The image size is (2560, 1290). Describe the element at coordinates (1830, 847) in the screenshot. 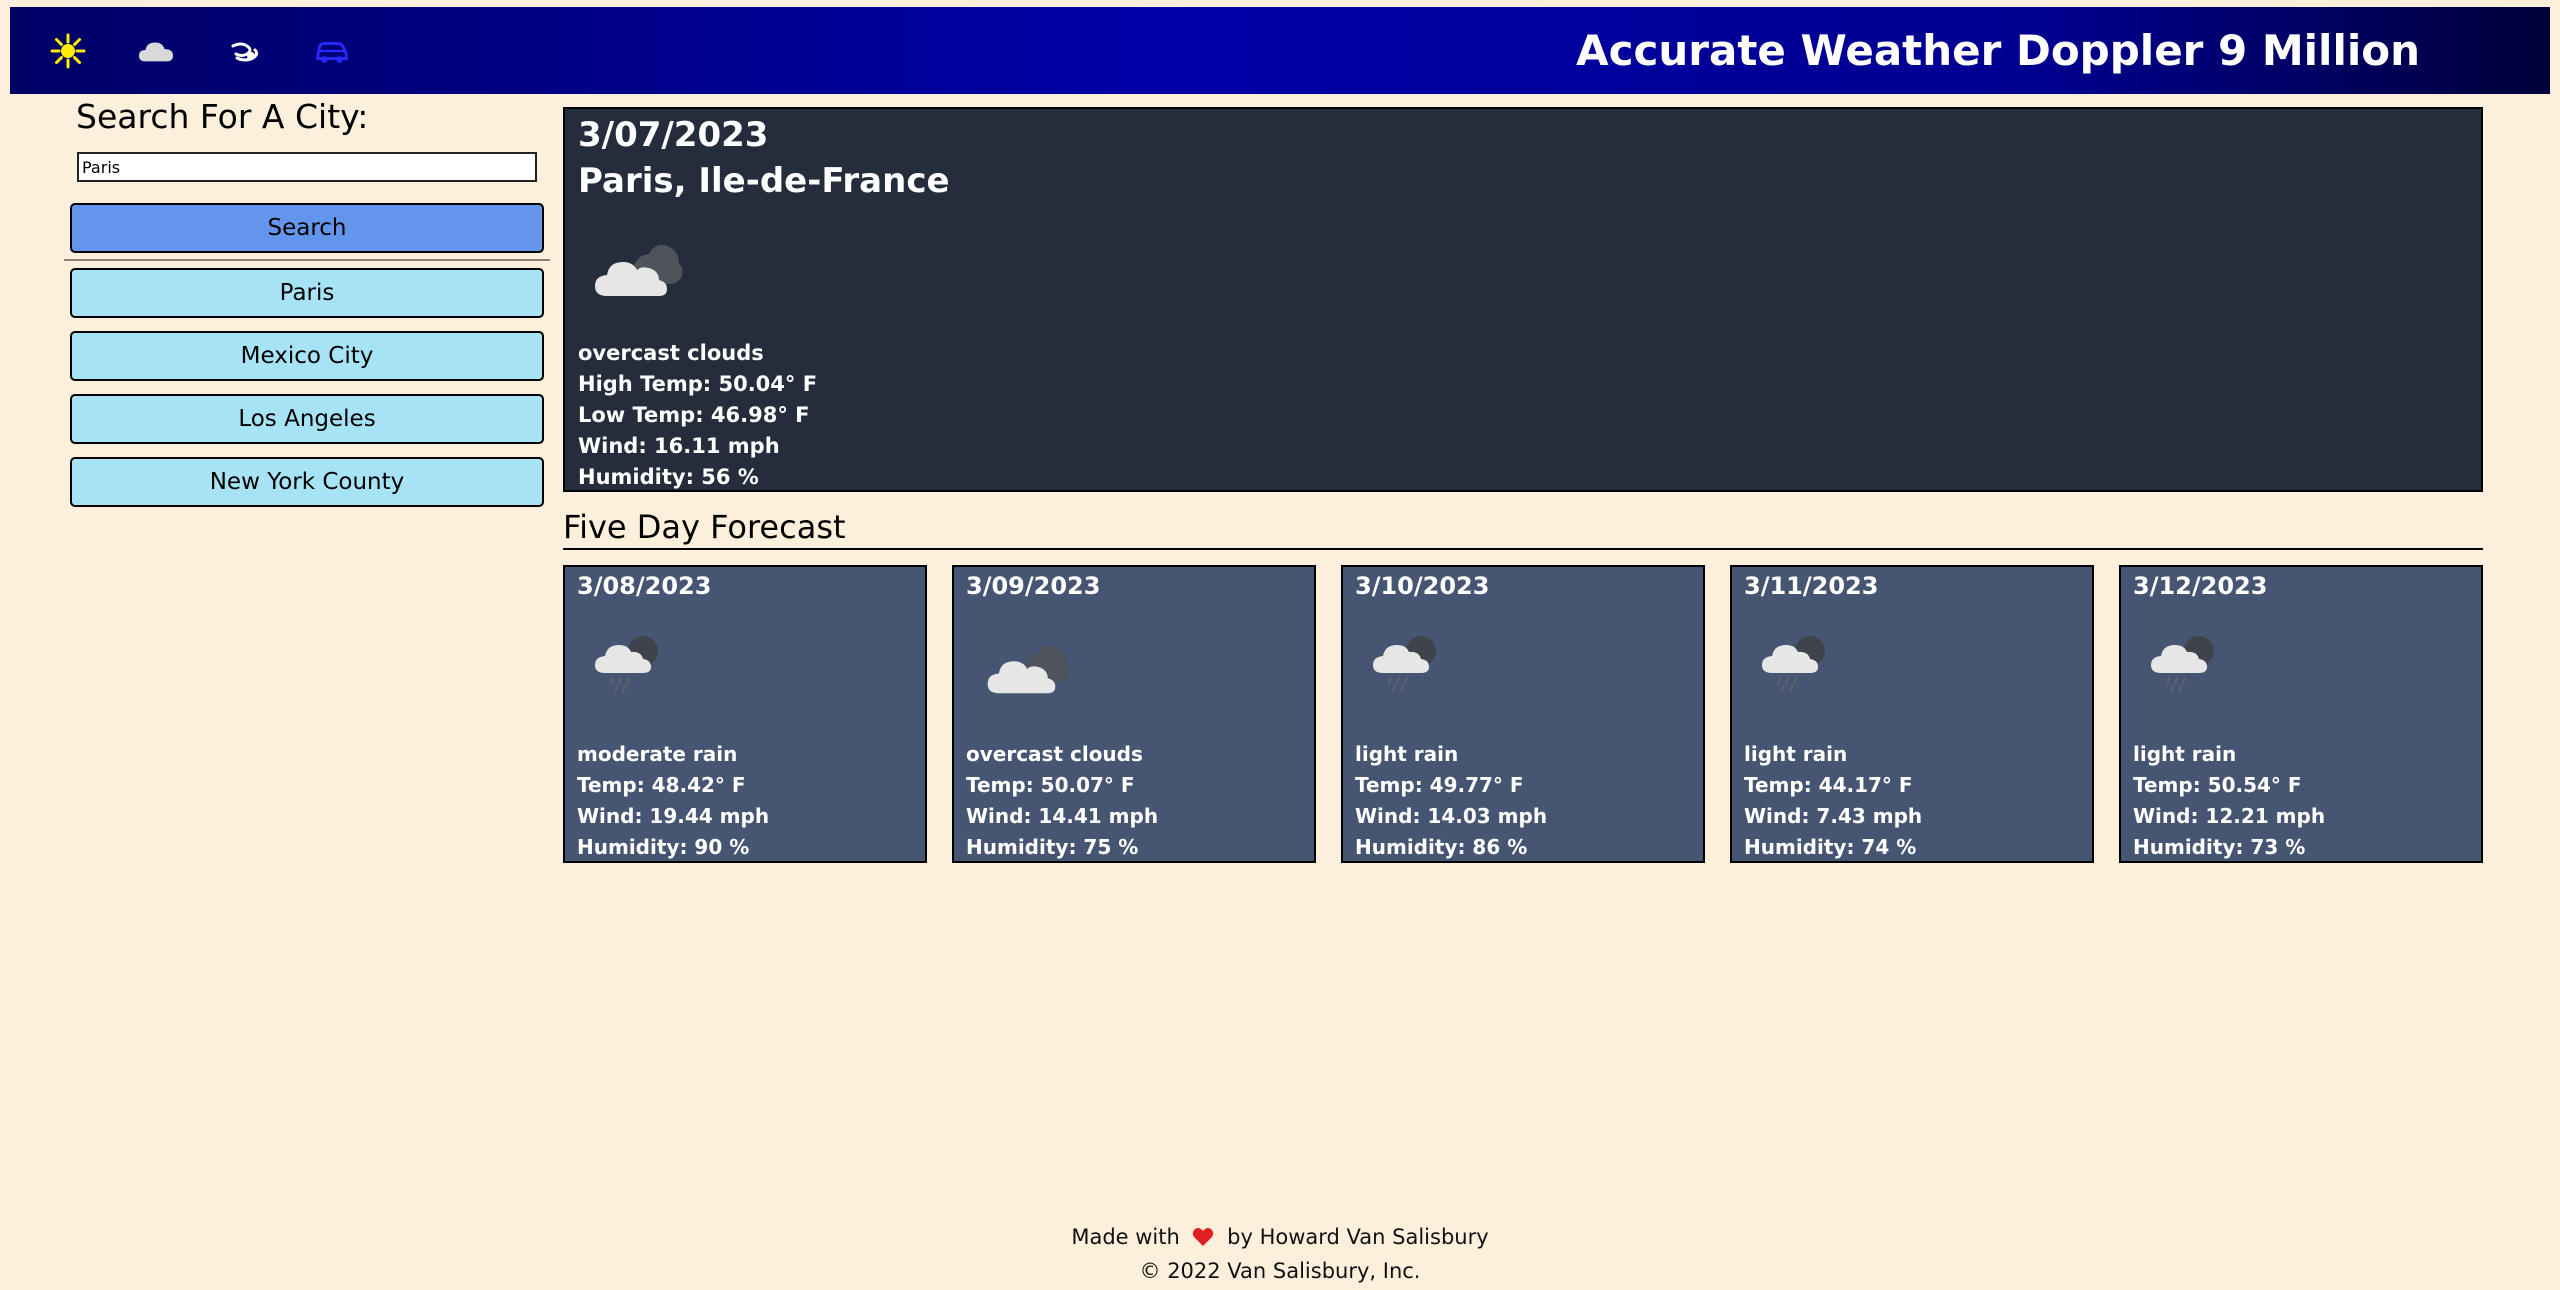

I see `forecast-humidity: Humidity: 74 %` at that location.